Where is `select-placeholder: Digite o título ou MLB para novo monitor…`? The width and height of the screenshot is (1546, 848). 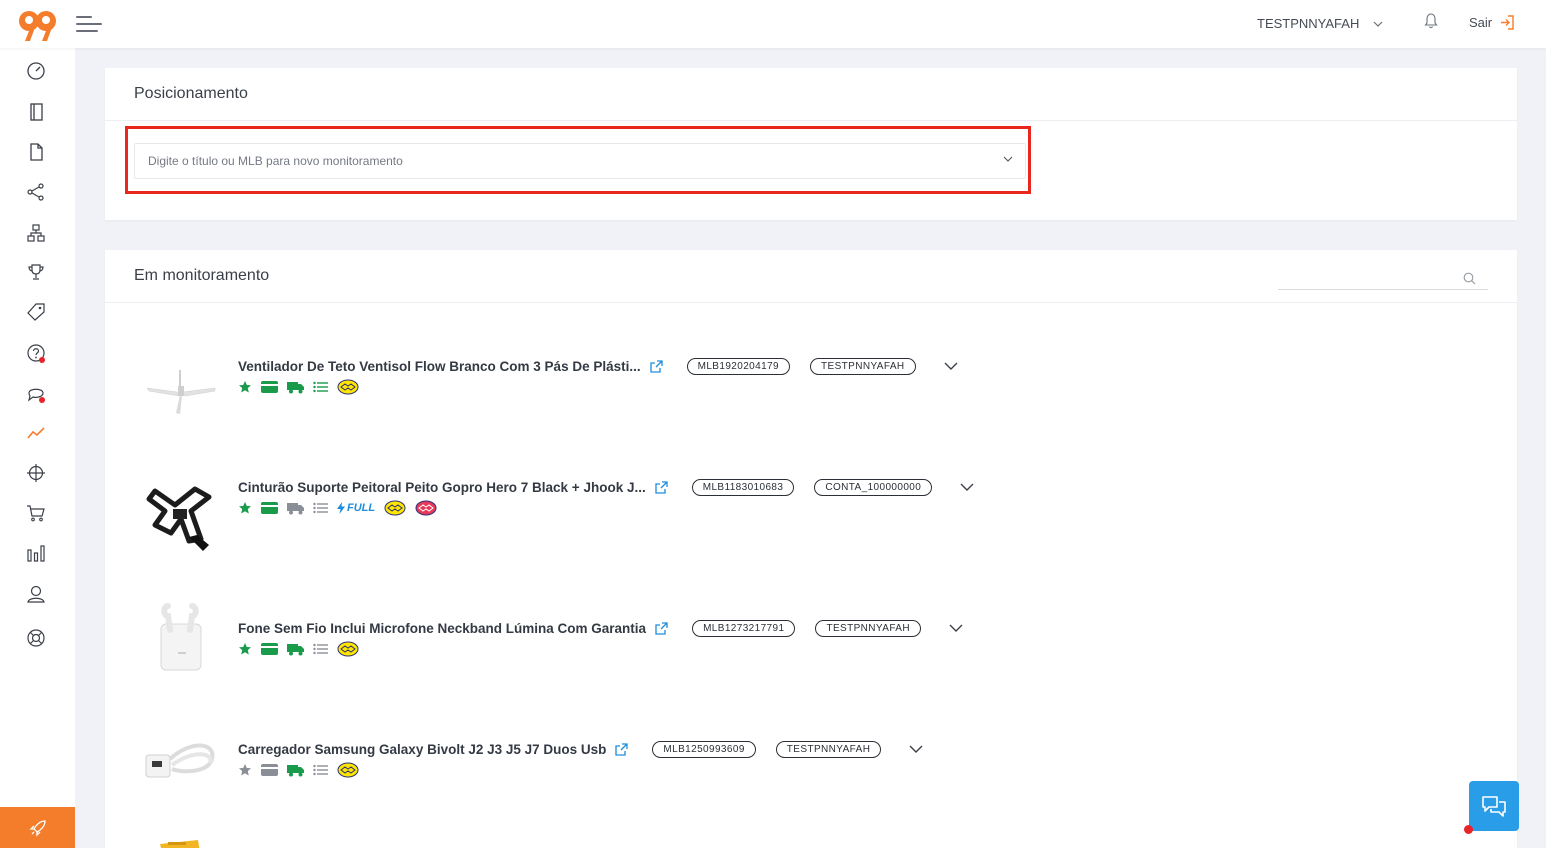
select-placeholder: Digite o título ou MLB para novo monitor… is located at coordinates (275, 161).